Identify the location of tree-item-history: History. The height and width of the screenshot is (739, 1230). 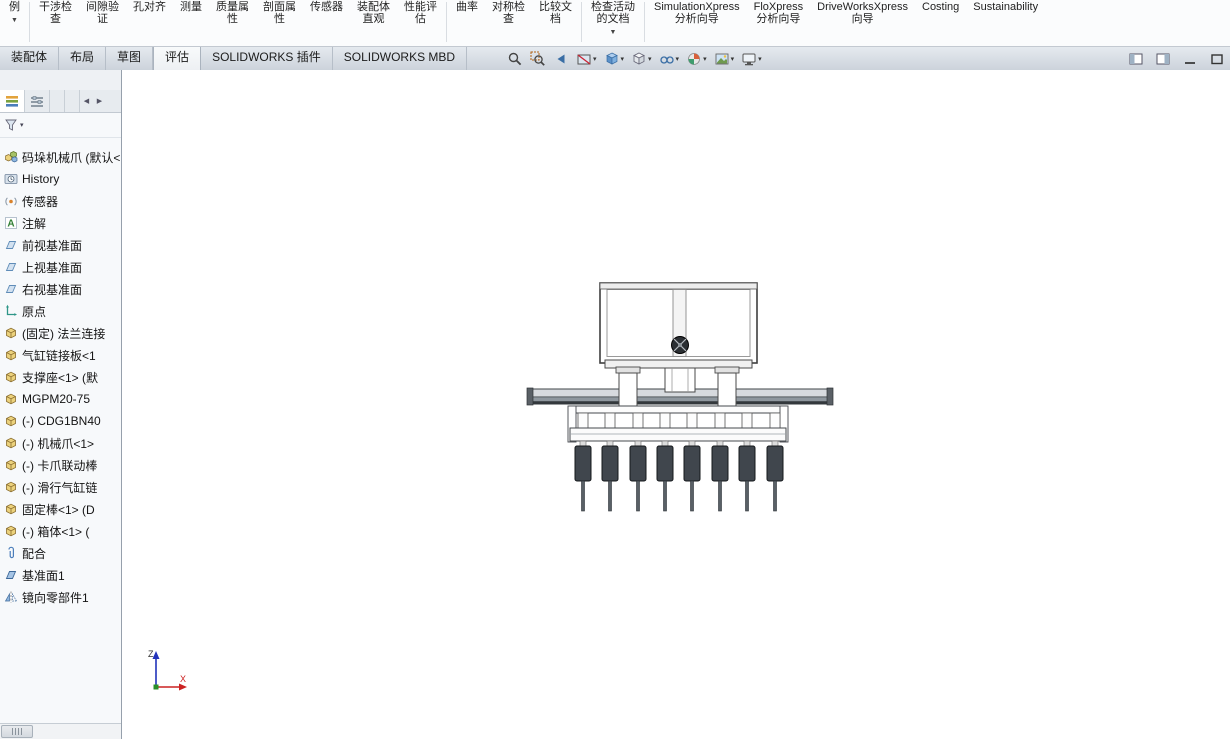
(60, 179).